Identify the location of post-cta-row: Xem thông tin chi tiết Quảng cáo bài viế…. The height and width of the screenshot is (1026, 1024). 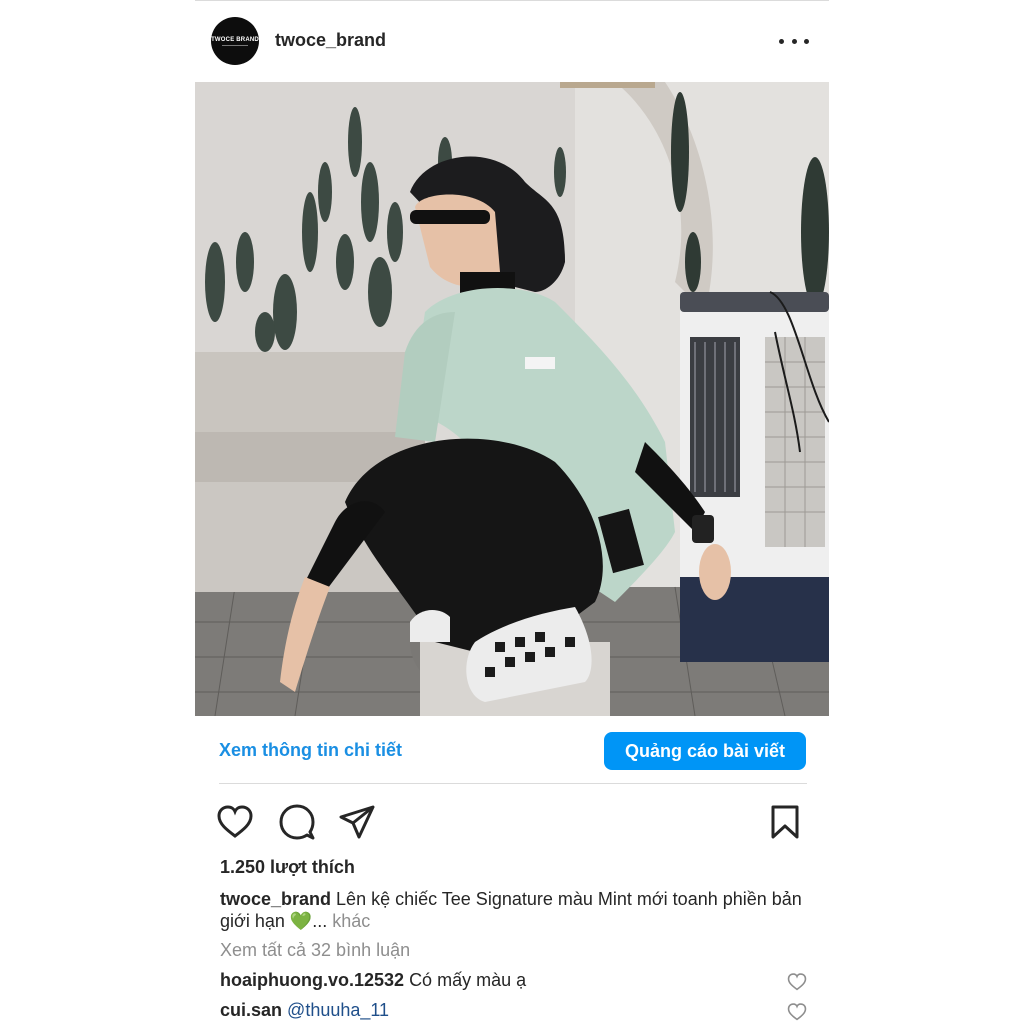
(512, 750).